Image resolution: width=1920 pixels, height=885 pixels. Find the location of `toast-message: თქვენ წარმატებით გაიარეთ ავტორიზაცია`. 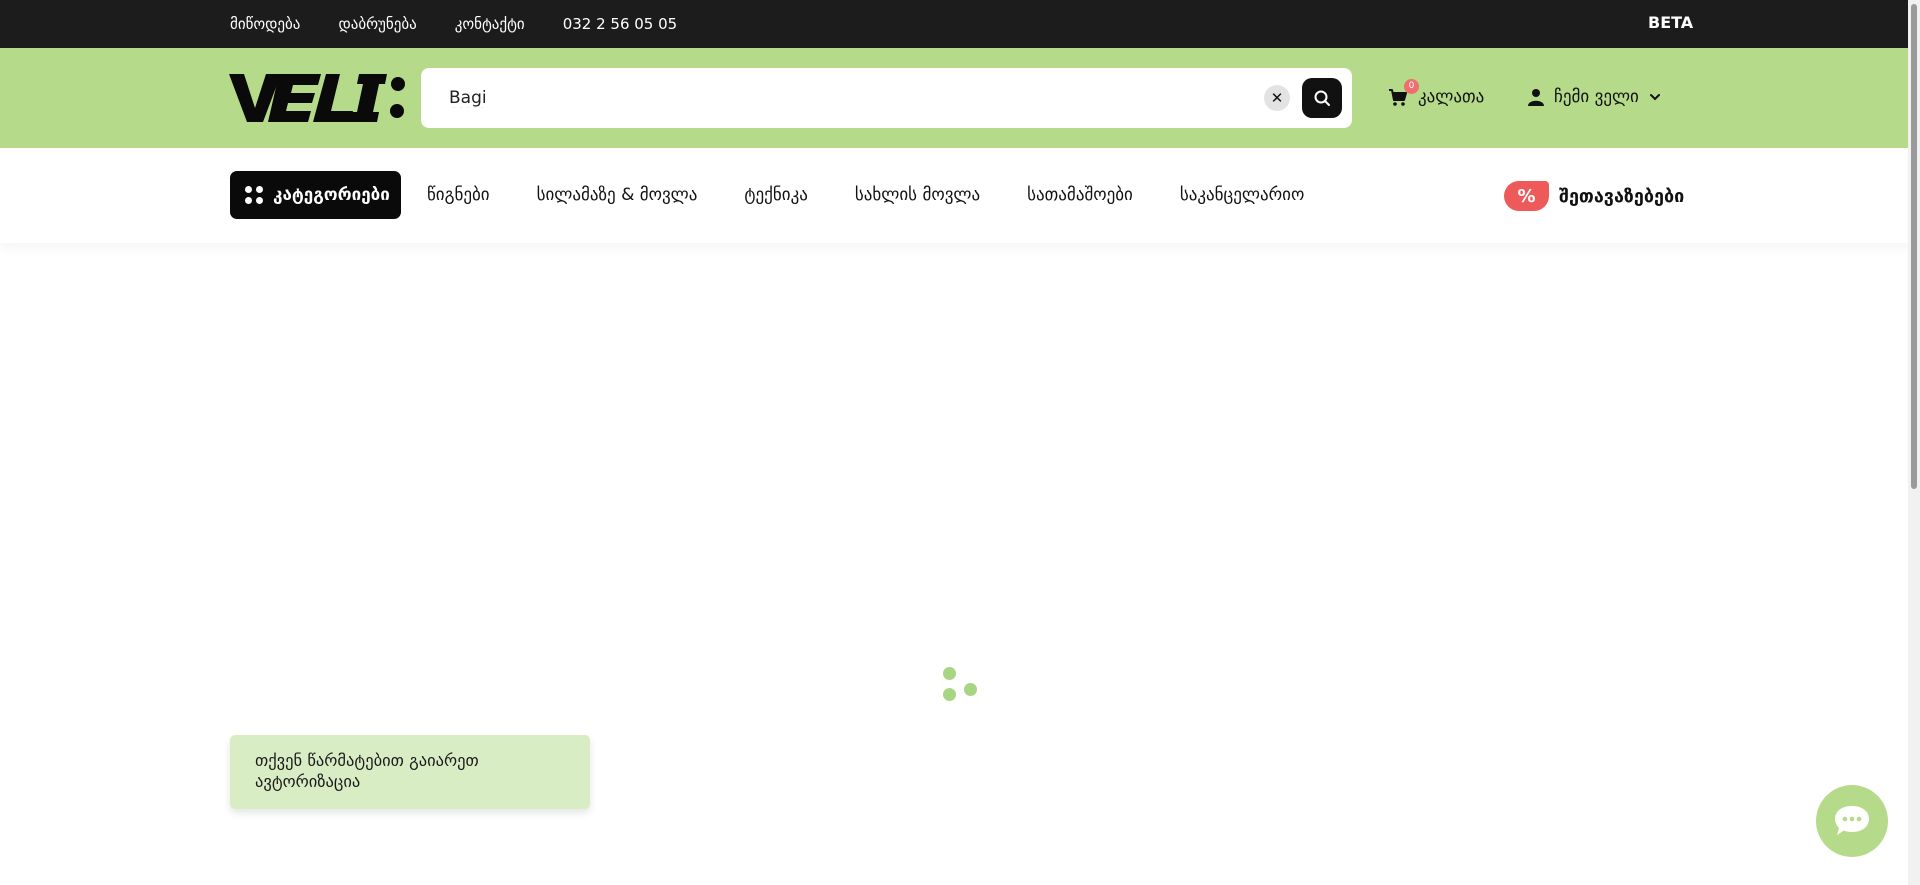

toast-message: თქვენ წარმატებით გაიარეთ ავტორიზაცია is located at coordinates (367, 771).